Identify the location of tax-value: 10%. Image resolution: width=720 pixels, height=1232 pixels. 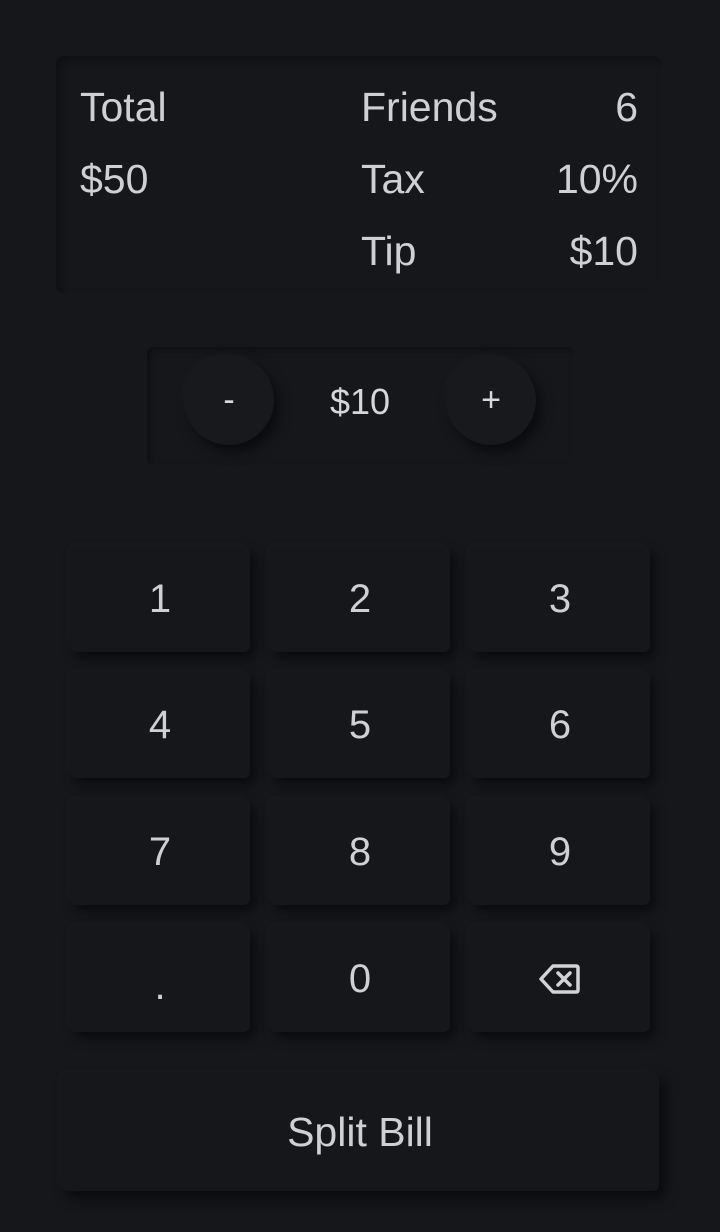
(596, 179).